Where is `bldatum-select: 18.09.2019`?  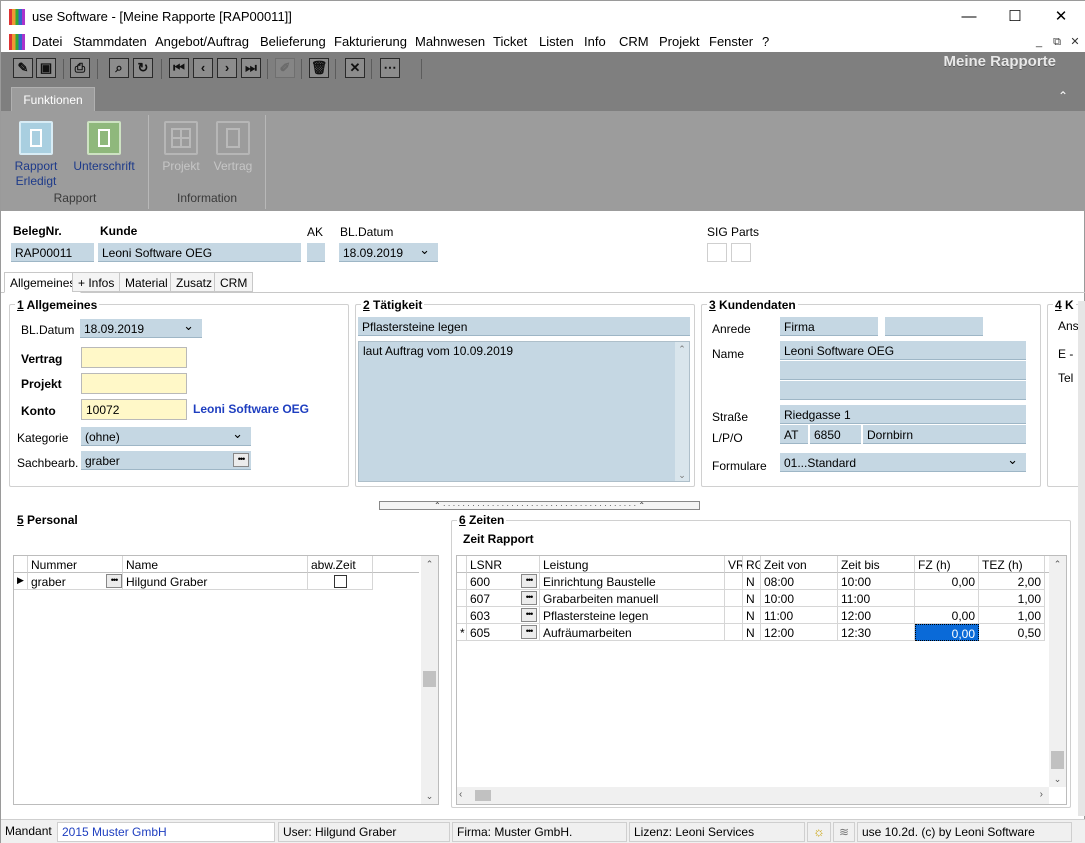
bldatum-select: 18.09.2019 is located at coordinates (141, 328).